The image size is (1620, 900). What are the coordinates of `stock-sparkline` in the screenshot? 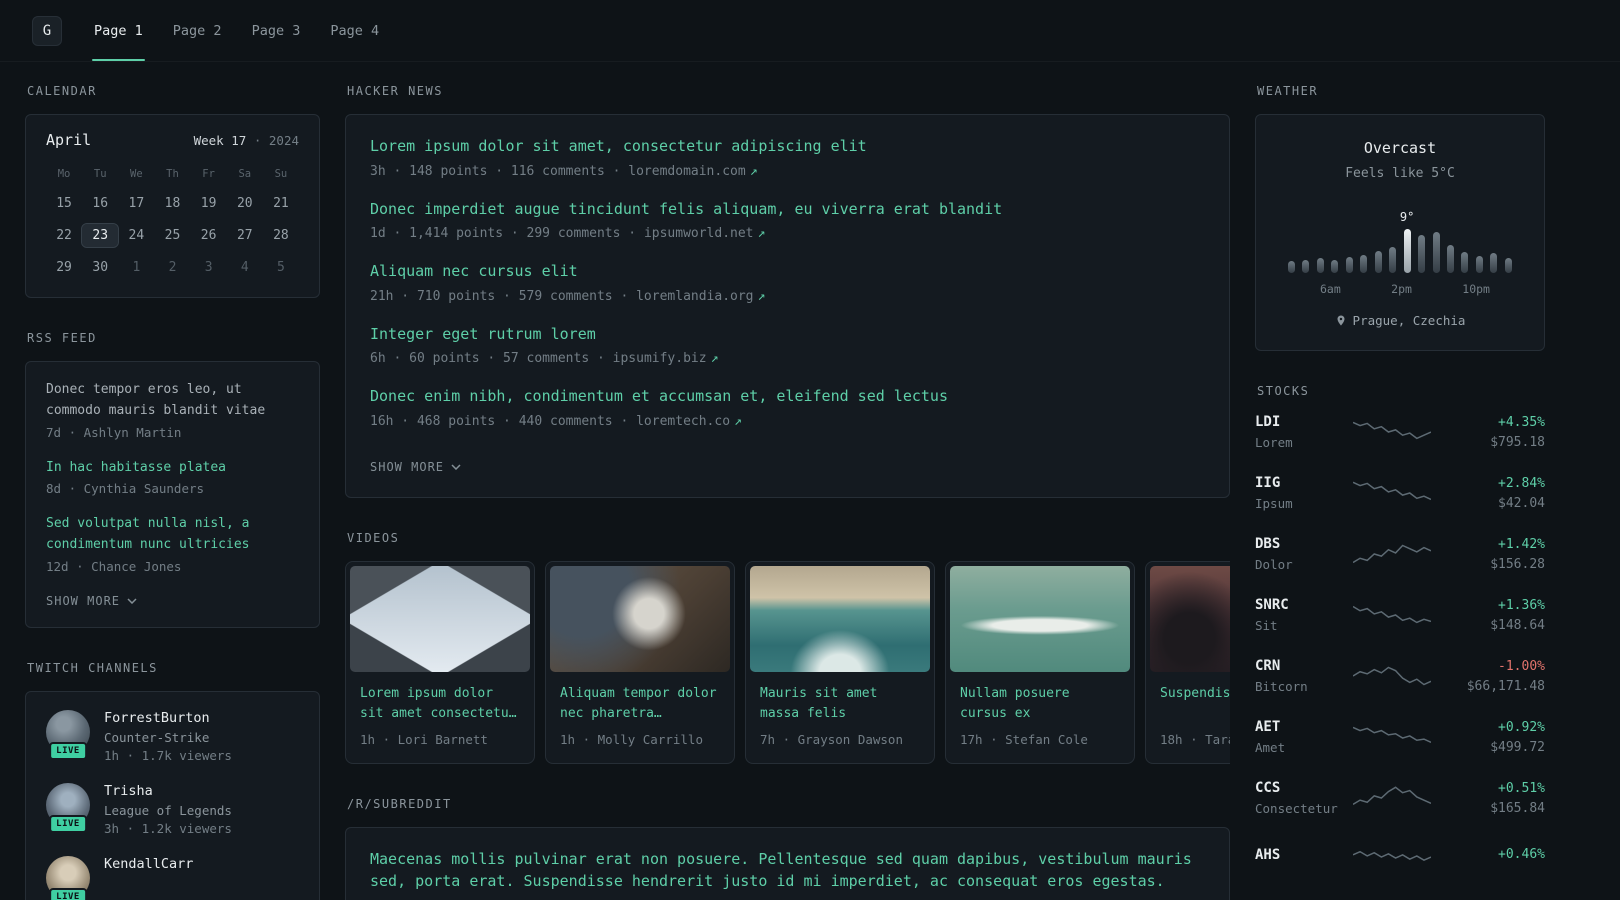 It's located at (1392, 491).